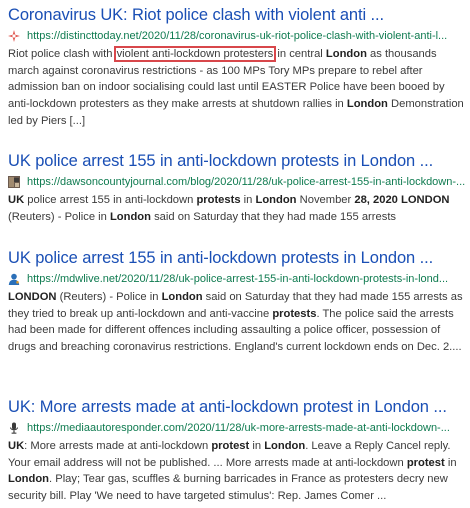  What do you see at coordinates (62, 54) in the screenshot?
I see `snippet-text: Riot police clash with` at bounding box center [62, 54].